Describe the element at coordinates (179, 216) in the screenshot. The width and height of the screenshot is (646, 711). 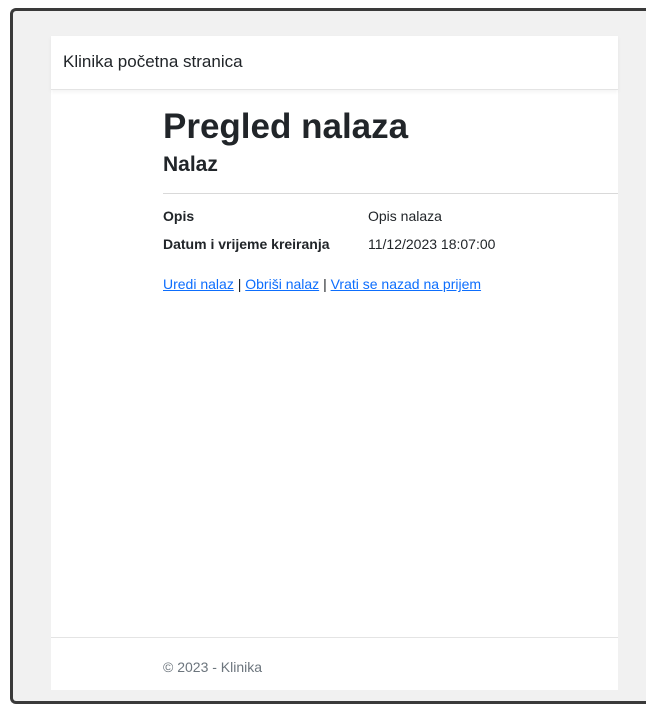
I see `detail-label-opis: Opis` at that location.